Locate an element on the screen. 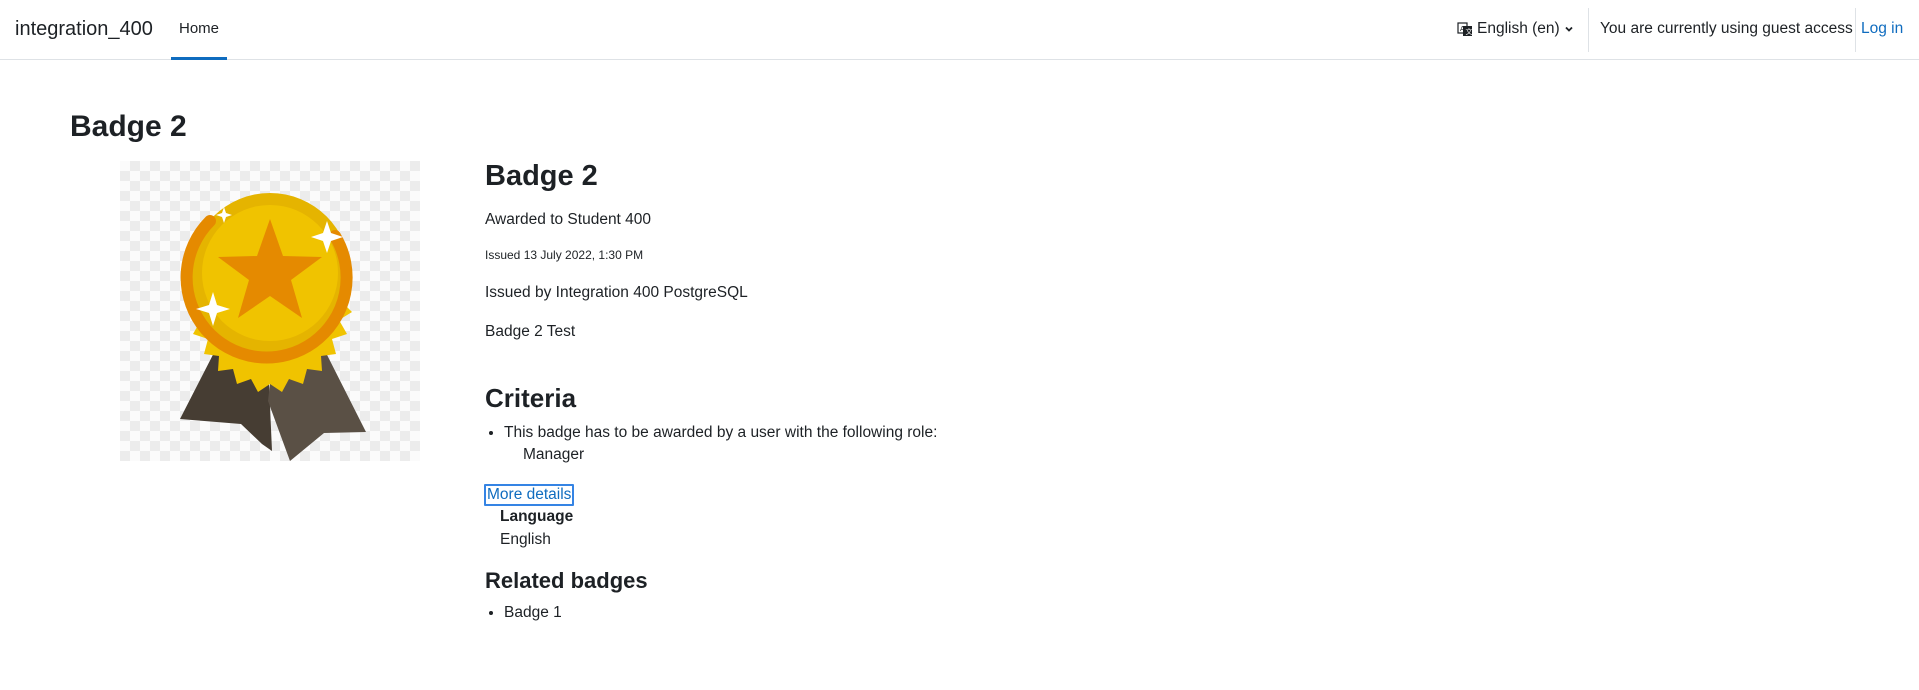  awarded-to-text: Awarded to Student 400 is located at coordinates (568, 219).